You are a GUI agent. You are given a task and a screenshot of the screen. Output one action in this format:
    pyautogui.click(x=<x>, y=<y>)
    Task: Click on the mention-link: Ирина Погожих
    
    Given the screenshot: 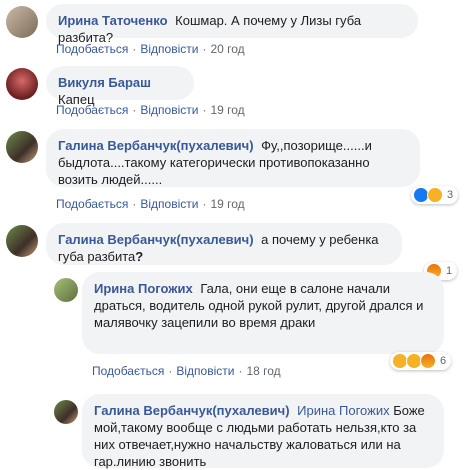 What is the action you would take?
    pyautogui.click(x=343, y=410)
    